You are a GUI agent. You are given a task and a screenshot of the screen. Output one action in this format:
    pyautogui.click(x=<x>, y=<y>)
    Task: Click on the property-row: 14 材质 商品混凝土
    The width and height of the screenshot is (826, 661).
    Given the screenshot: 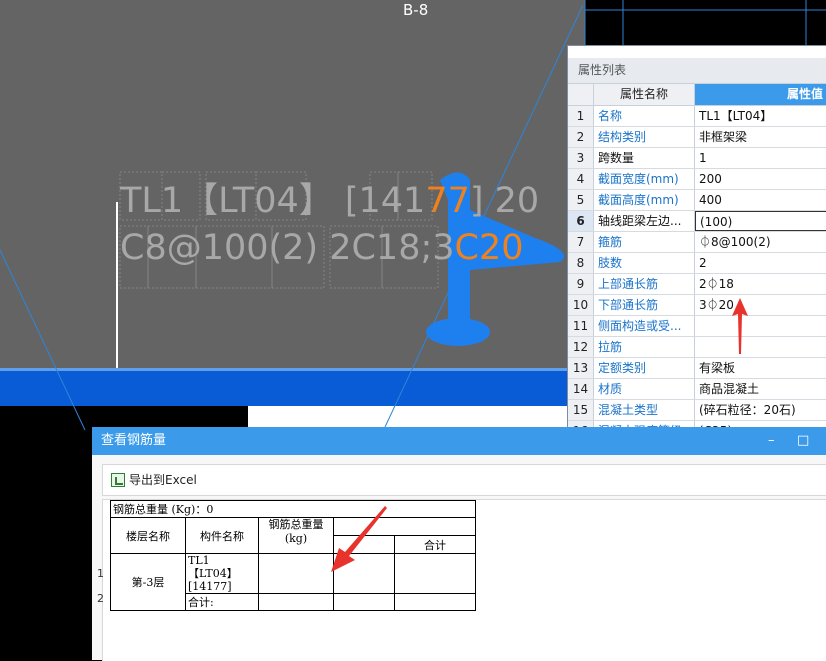 What is the action you would take?
    pyautogui.click(x=697, y=389)
    